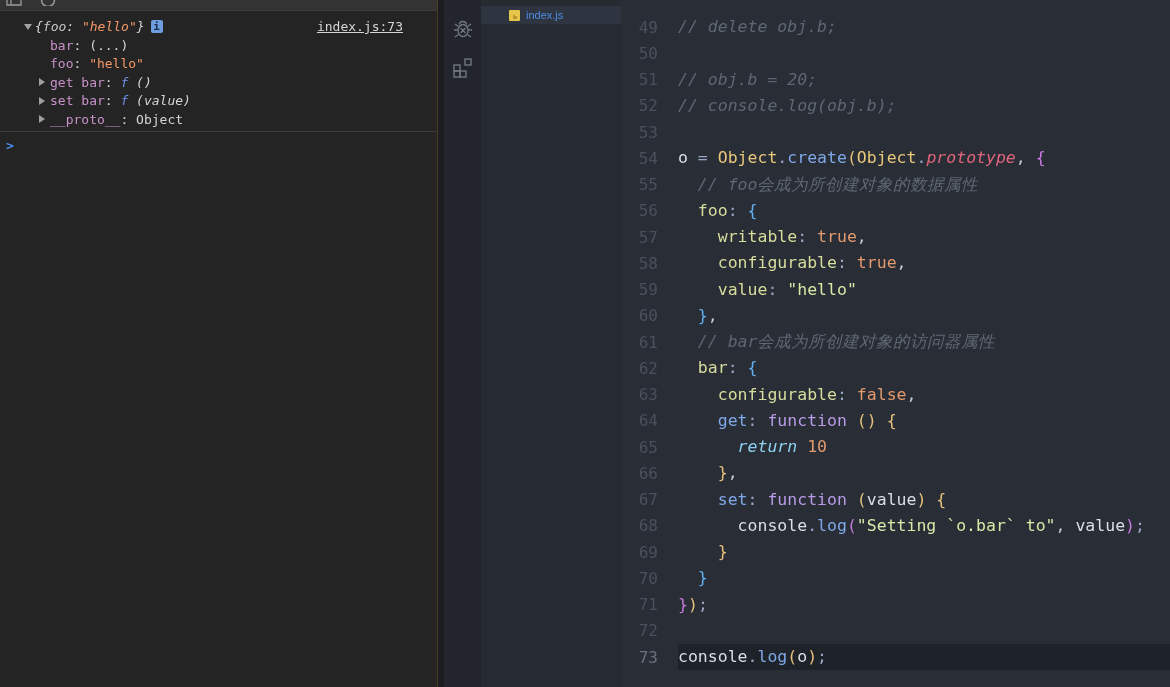 The image size is (1170, 687). I want to click on line-number: 73, so click(647, 657).